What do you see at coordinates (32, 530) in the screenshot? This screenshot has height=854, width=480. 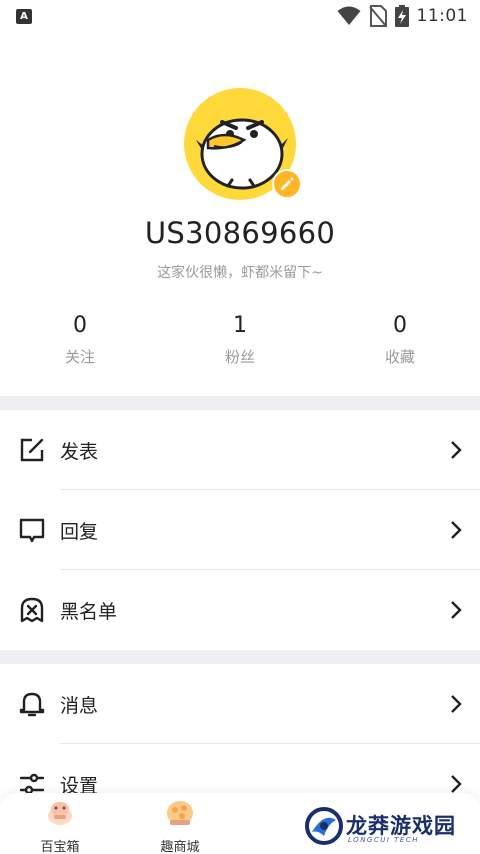 I see `reply-icon` at bounding box center [32, 530].